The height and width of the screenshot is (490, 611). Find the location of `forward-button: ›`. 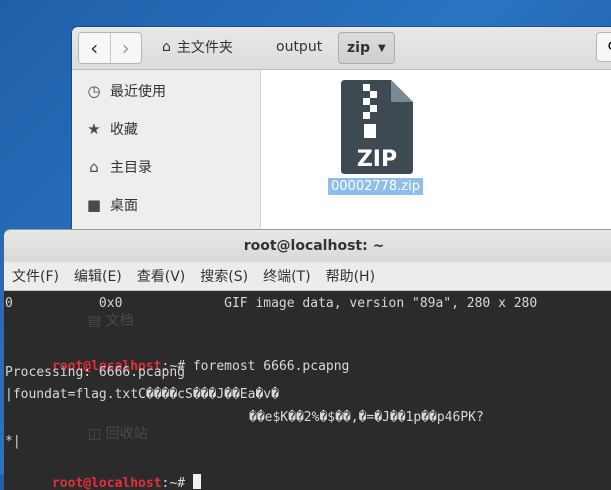

forward-button: › is located at coordinates (125, 48).